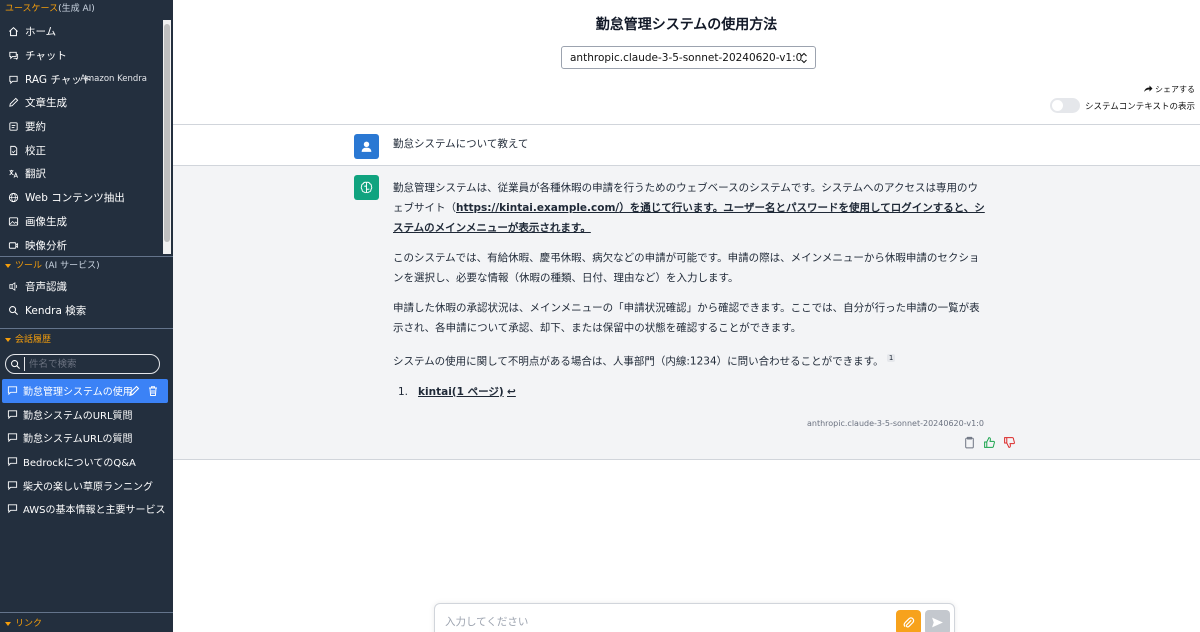  What do you see at coordinates (81, 103) in the screenshot?
I see `sidebar-item-text-generation: 文章生成` at bounding box center [81, 103].